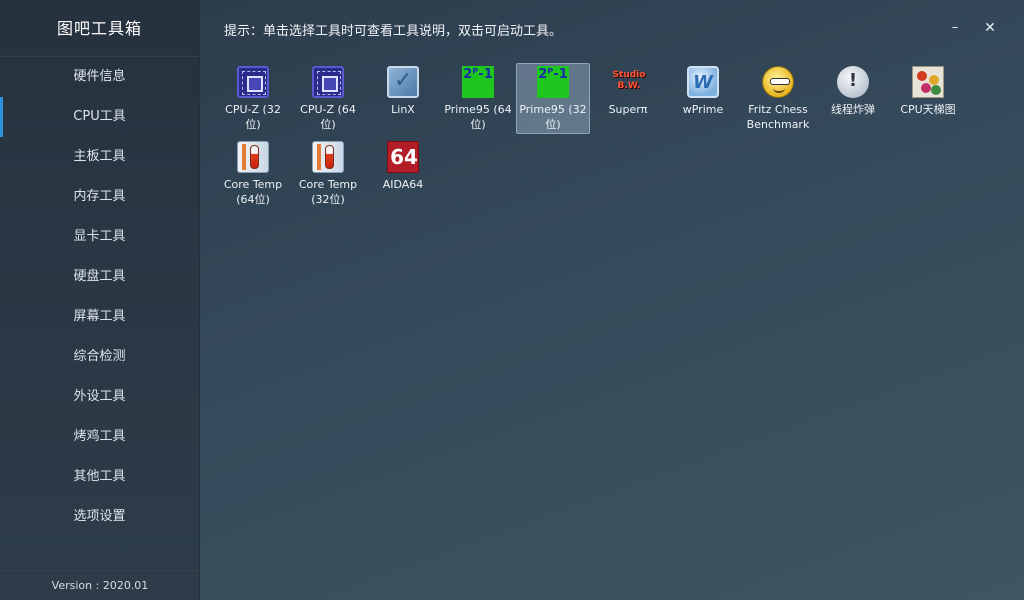 The image size is (1024, 600). I want to click on sidebar-item: 选项设置, so click(99, 517).